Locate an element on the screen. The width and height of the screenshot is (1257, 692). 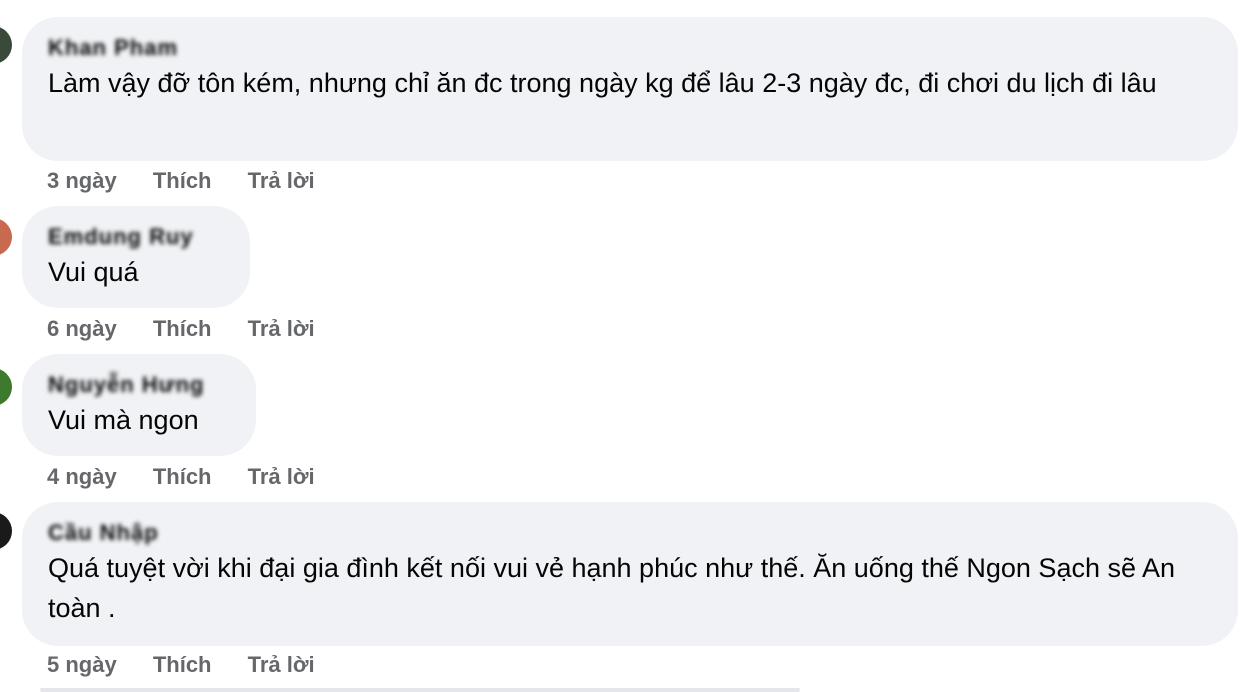
comment-author: Emdung Ruy is located at coordinates (136, 237).